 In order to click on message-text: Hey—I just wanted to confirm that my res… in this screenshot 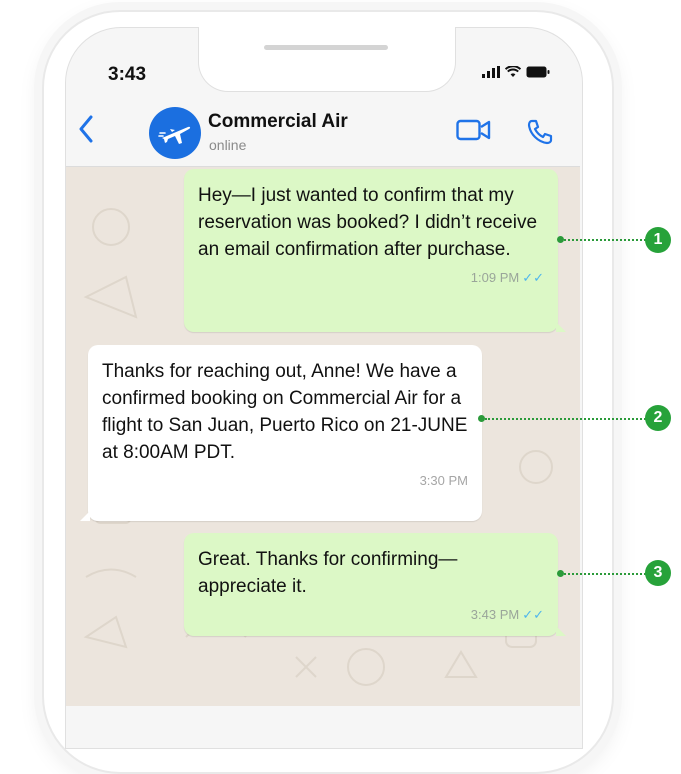, I will do `click(368, 222)`.